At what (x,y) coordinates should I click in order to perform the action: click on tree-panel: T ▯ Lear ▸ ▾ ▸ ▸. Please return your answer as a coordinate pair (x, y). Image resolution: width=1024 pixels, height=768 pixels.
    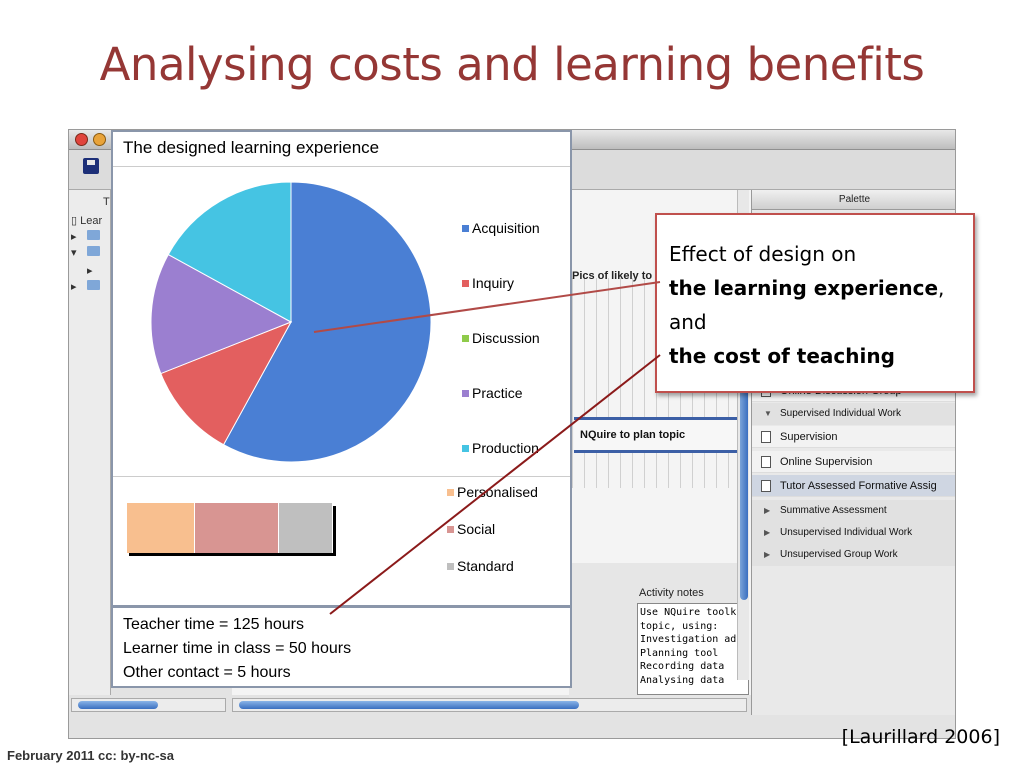
    Looking at the image, I should click on (90, 442).